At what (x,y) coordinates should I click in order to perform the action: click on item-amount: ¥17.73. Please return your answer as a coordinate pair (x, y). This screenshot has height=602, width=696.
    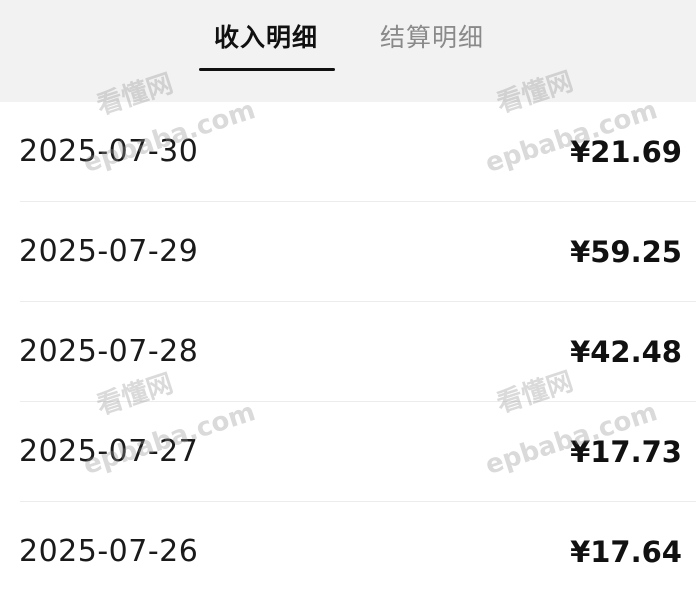
    Looking at the image, I should click on (626, 452).